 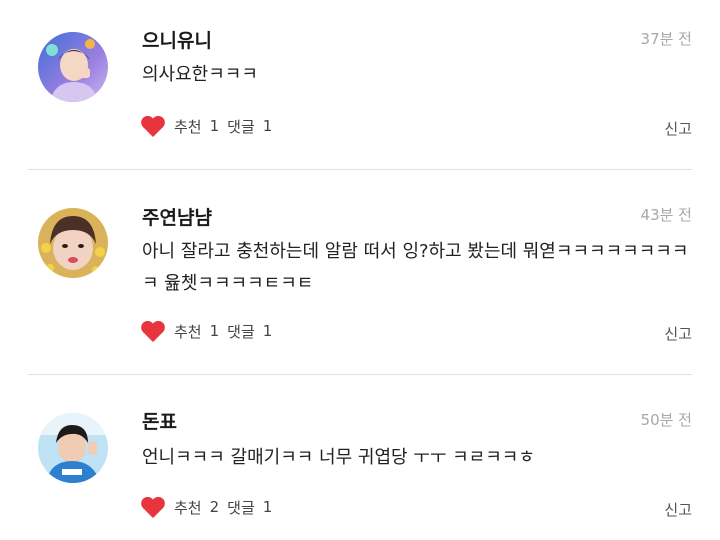 What do you see at coordinates (338, 457) in the screenshot?
I see `comment-text: 언니ㅋㅋㅋ 갈매기ㅋㅋ 너무 귀엽당 ㅜㅜ ㅋㄹㅋㅋㅎ` at bounding box center [338, 457].